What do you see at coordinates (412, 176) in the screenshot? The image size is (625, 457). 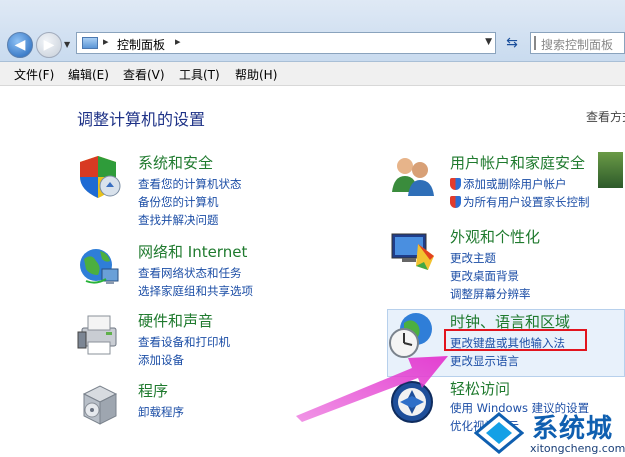 I see `users-icon` at bounding box center [412, 176].